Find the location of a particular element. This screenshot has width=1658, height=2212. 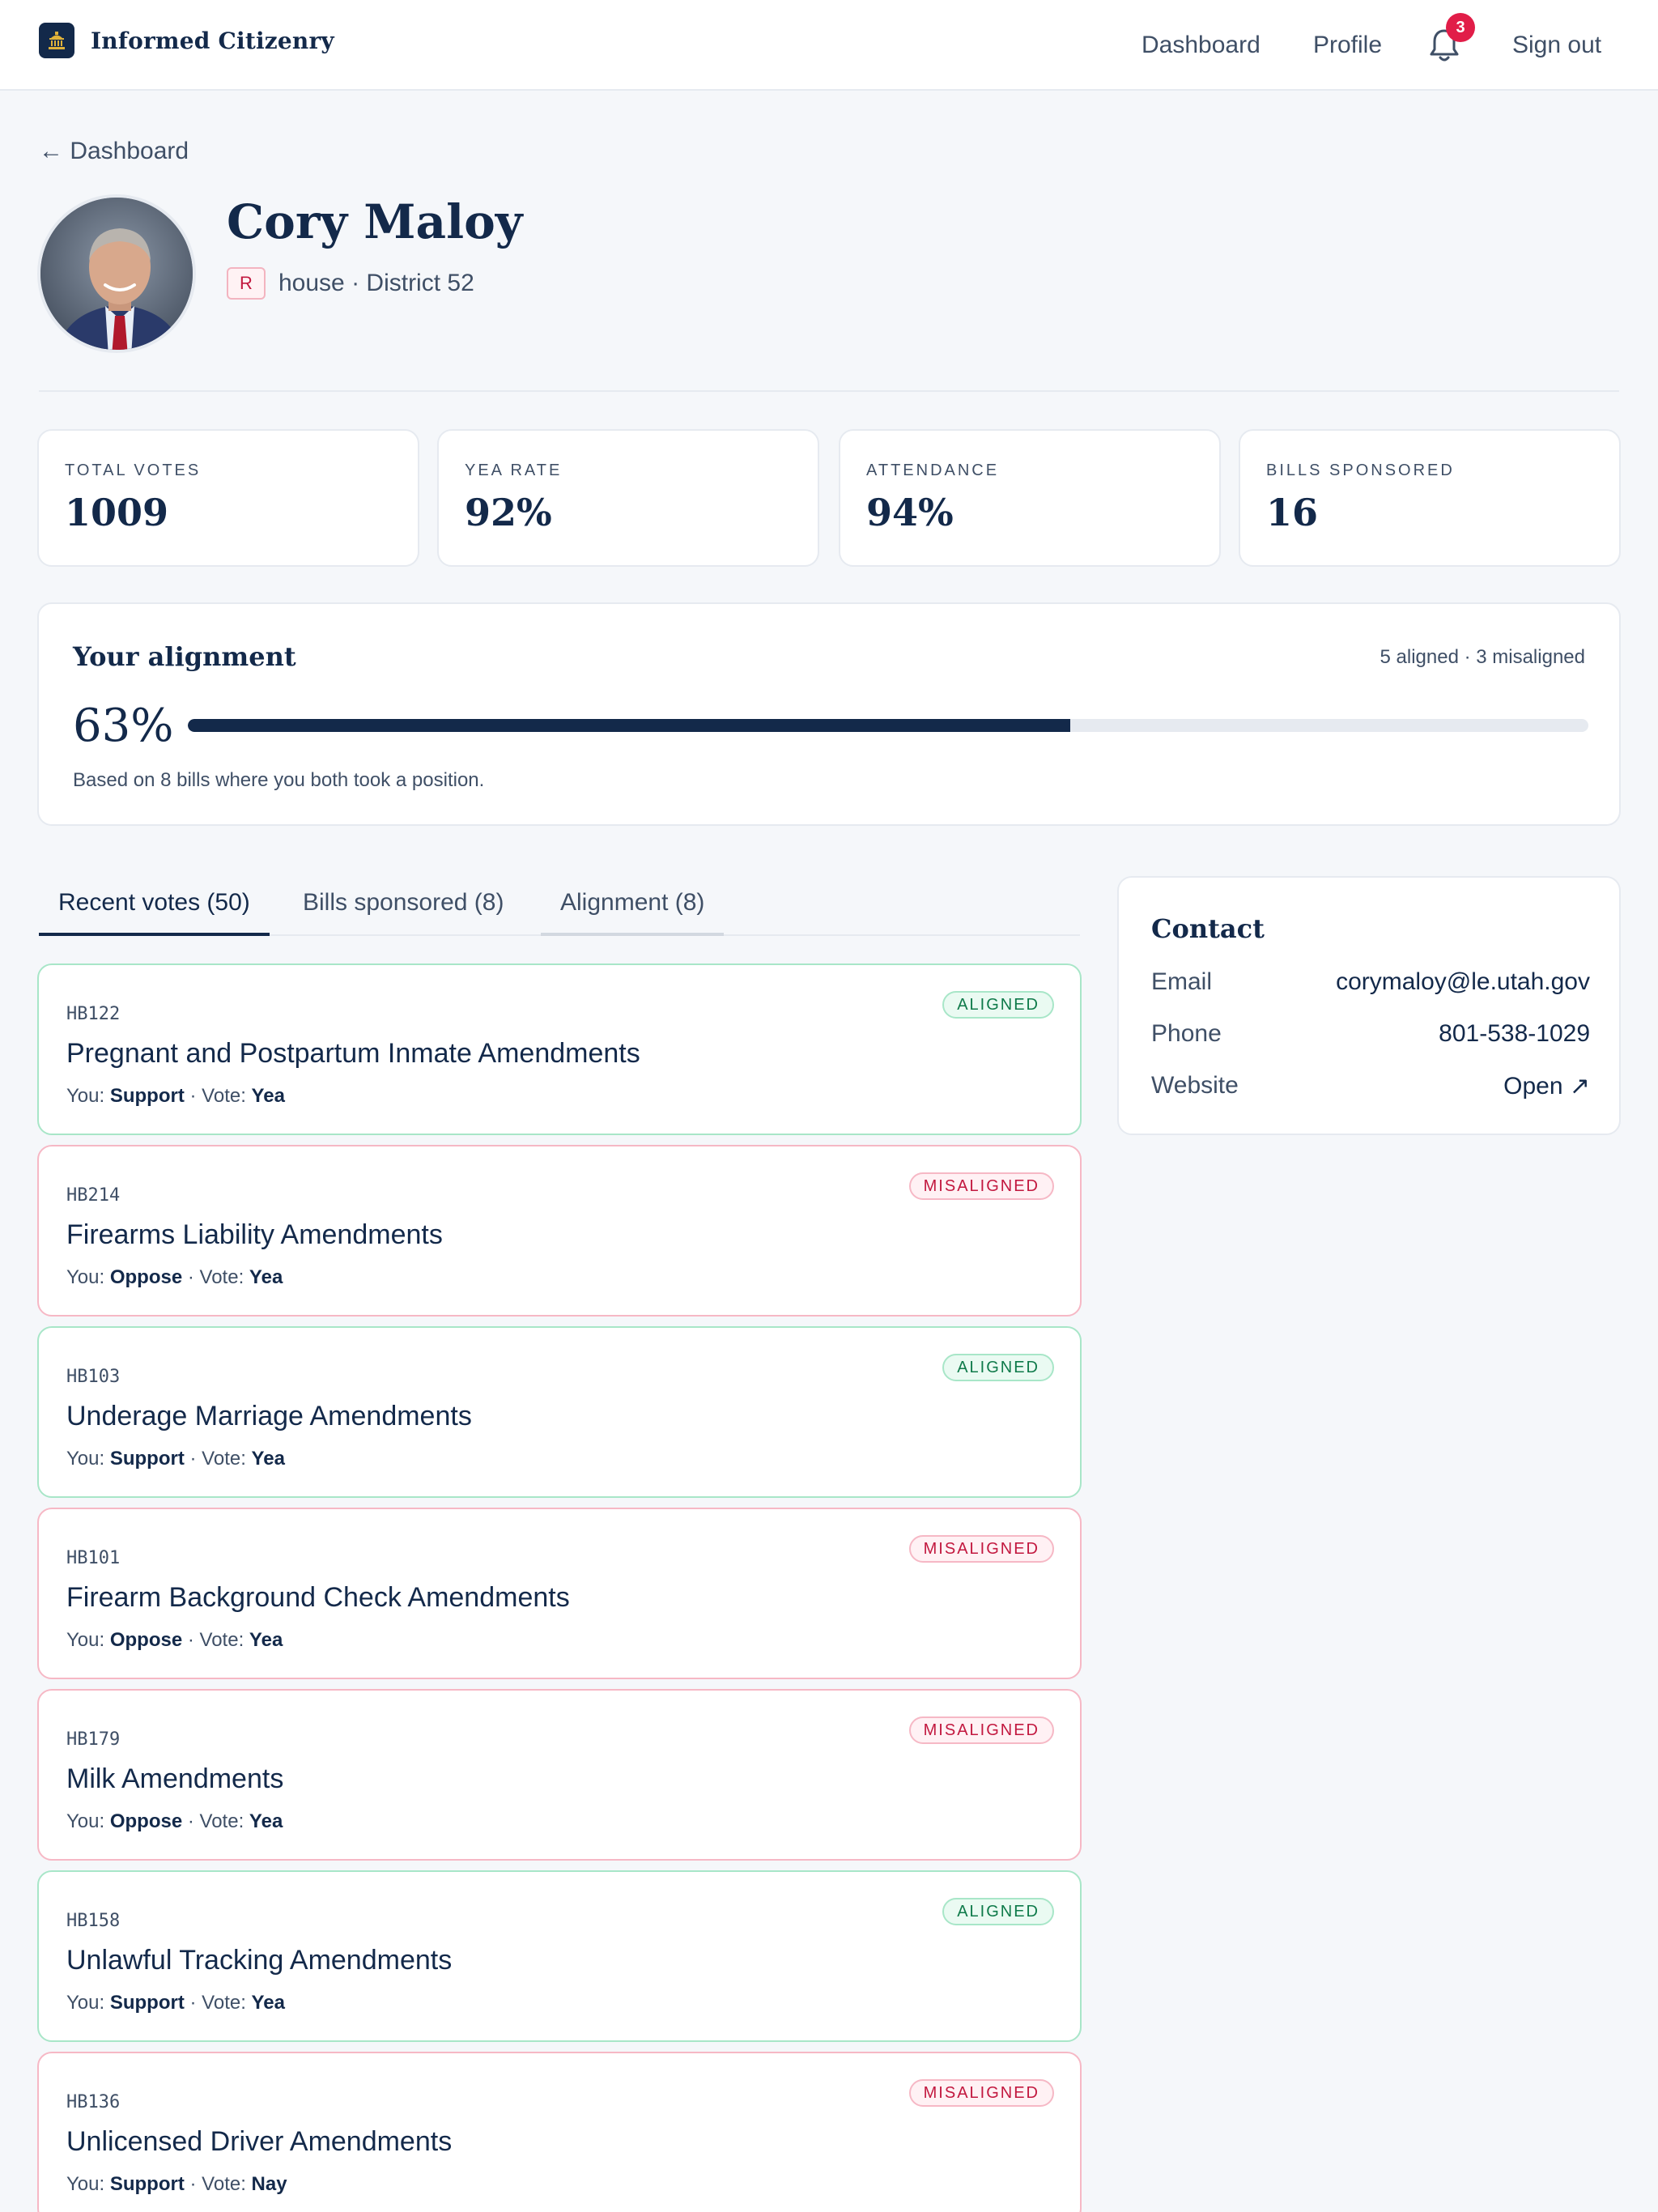

bill-title: Unlicensed Driver Amendments is located at coordinates (259, 2142).